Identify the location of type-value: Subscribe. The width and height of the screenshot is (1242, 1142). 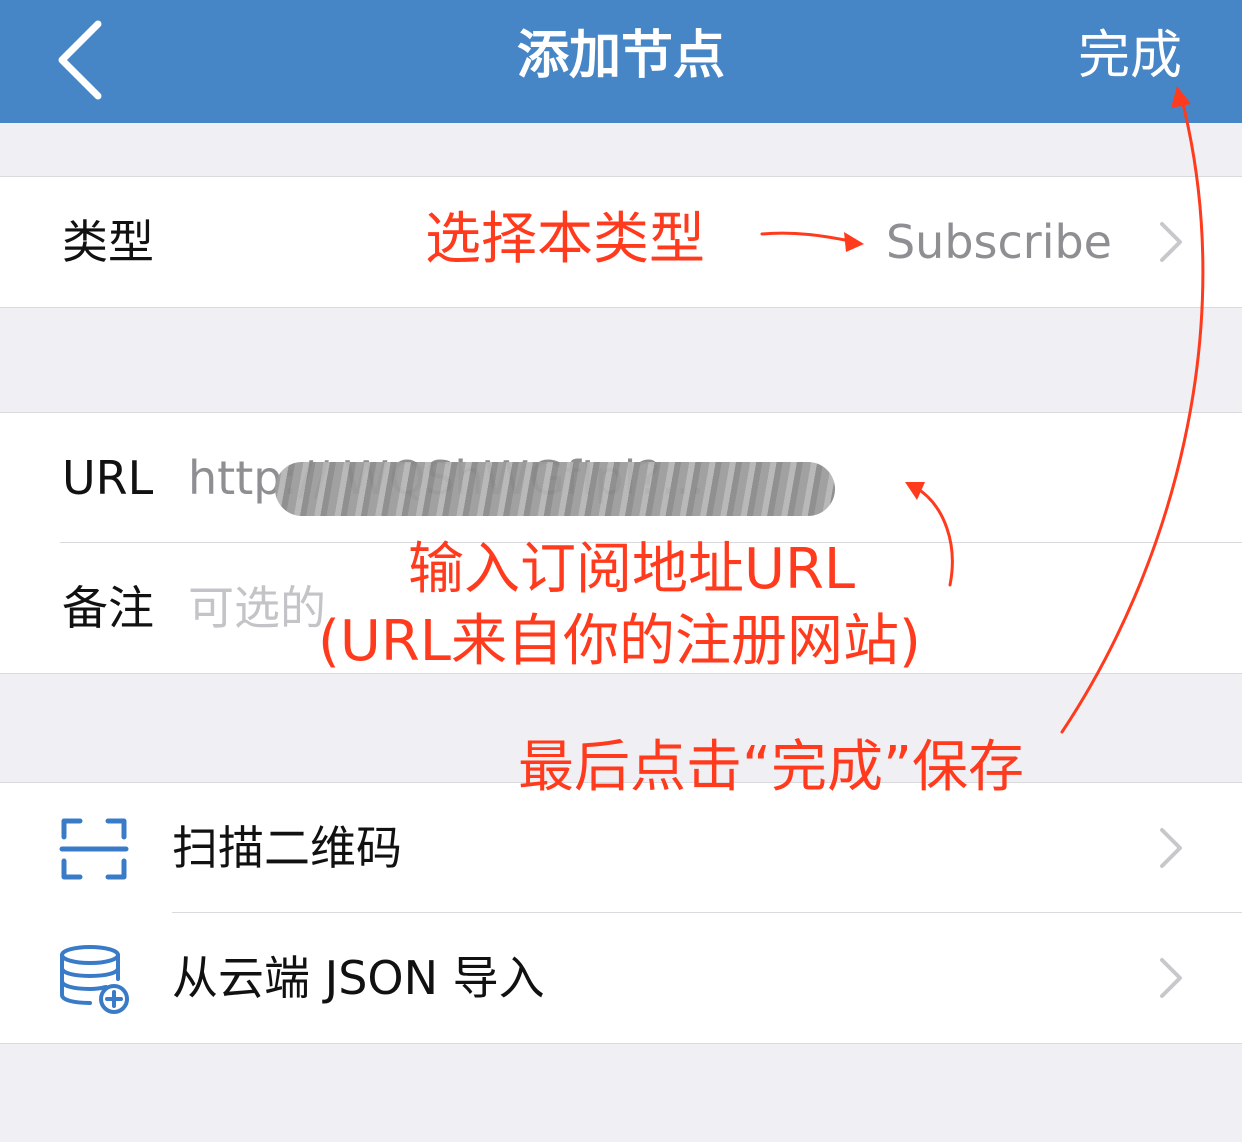
(998, 242).